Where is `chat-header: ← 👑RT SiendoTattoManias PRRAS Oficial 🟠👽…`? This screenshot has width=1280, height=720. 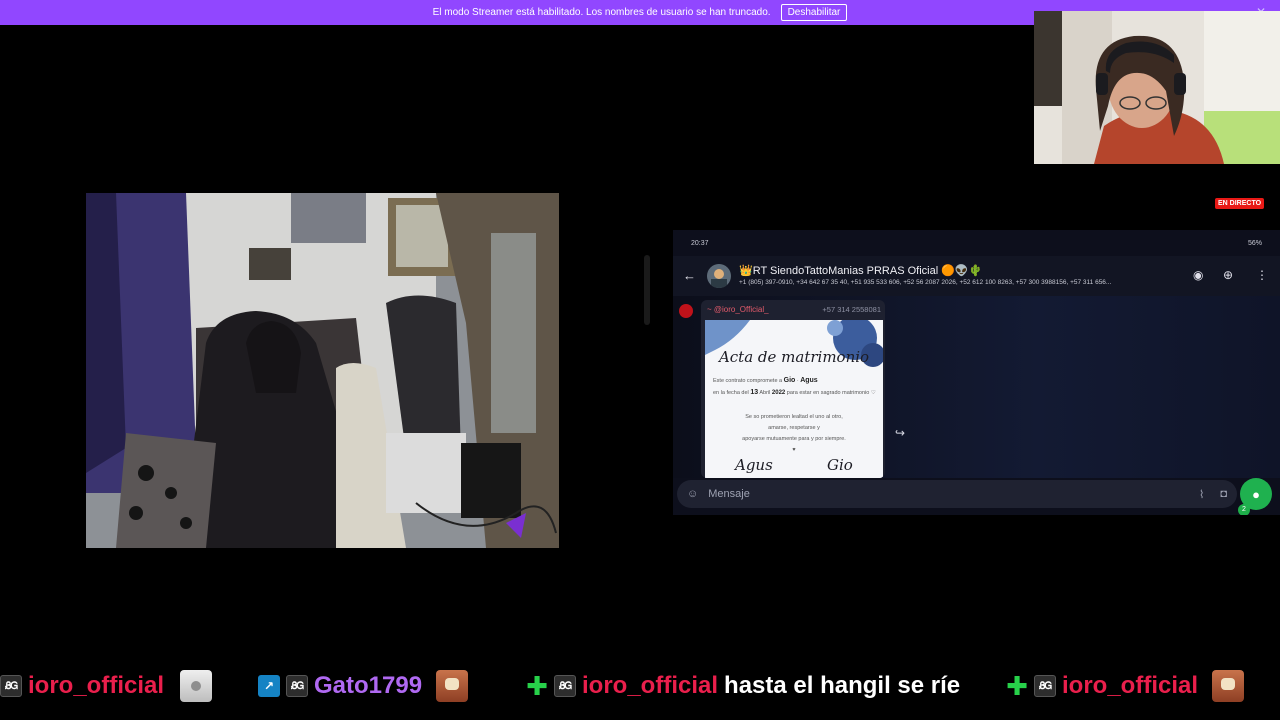 chat-header: ← 👑RT SiendoTattoManias PRRAS Oficial 🟠👽… is located at coordinates (976, 276).